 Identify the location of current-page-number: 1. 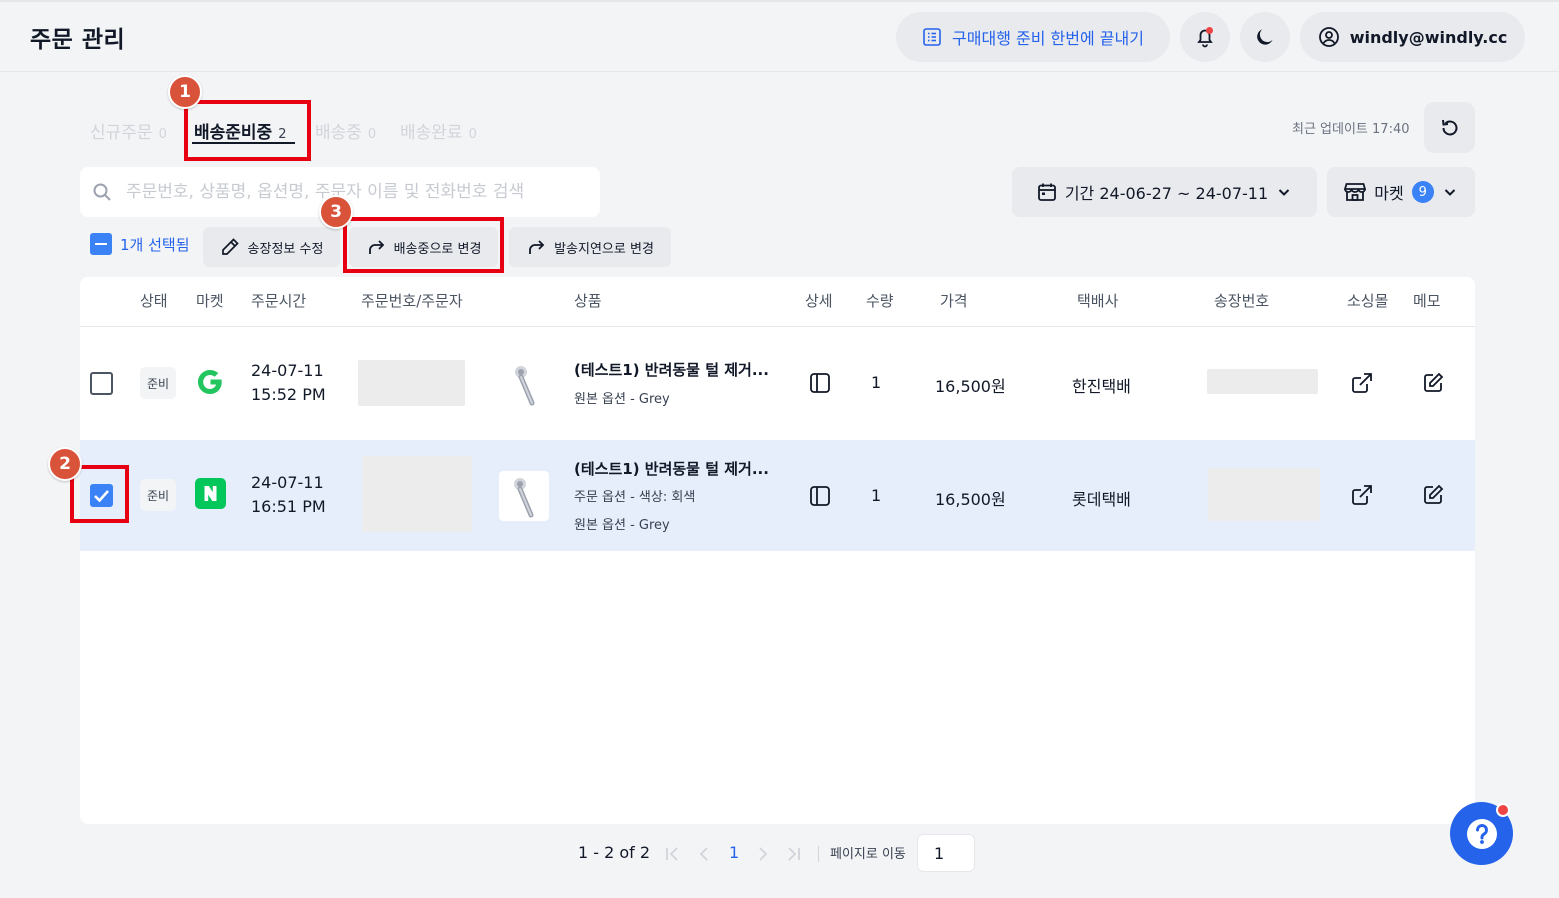
(734, 852).